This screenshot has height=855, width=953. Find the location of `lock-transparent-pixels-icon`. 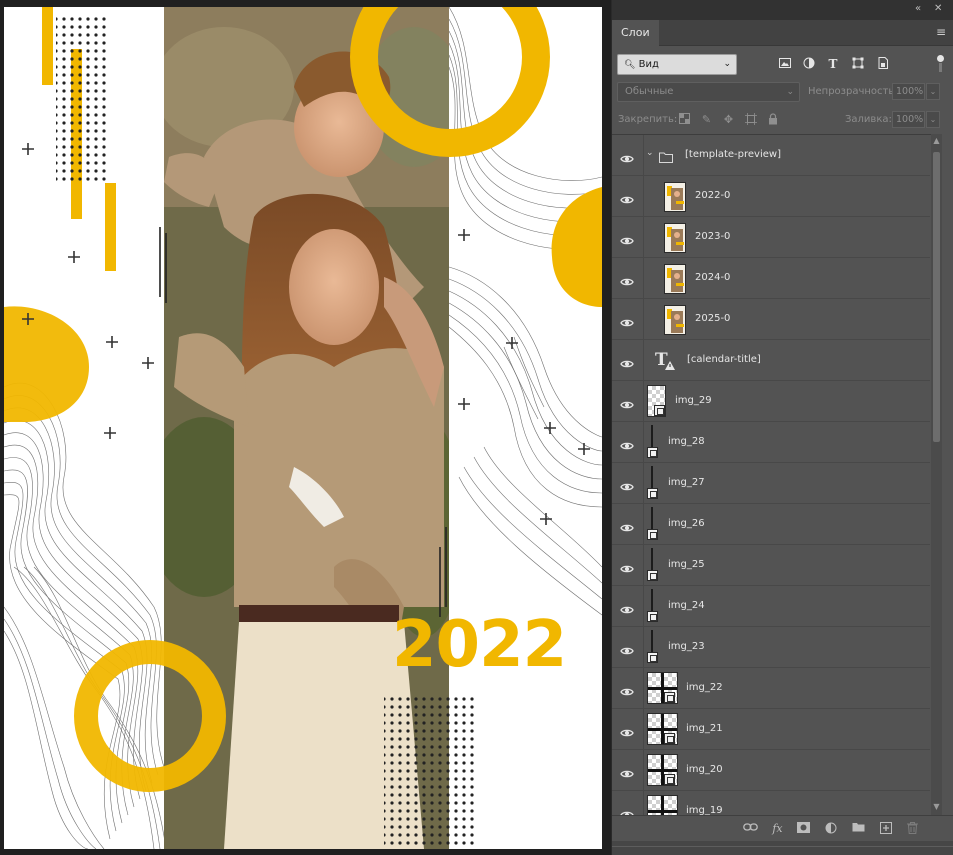

lock-transparent-pixels-icon is located at coordinates (684, 119).